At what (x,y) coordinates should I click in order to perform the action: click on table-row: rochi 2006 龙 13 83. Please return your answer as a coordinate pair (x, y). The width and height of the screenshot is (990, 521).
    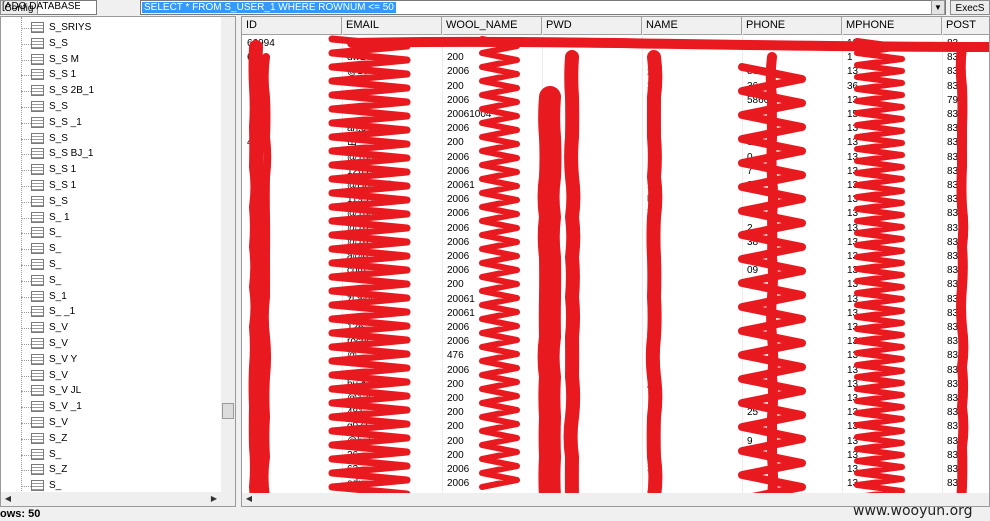
    Looking at the image, I should click on (616, 342).